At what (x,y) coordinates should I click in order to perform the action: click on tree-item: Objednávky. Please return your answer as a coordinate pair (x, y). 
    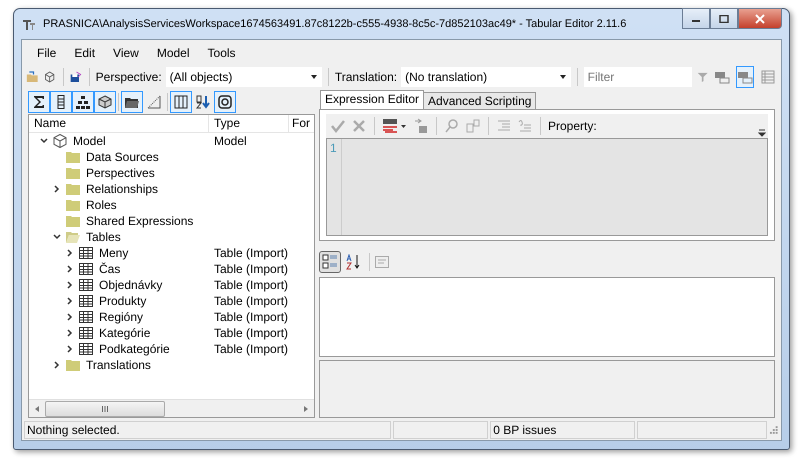
    Looking at the image, I should click on (130, 285).